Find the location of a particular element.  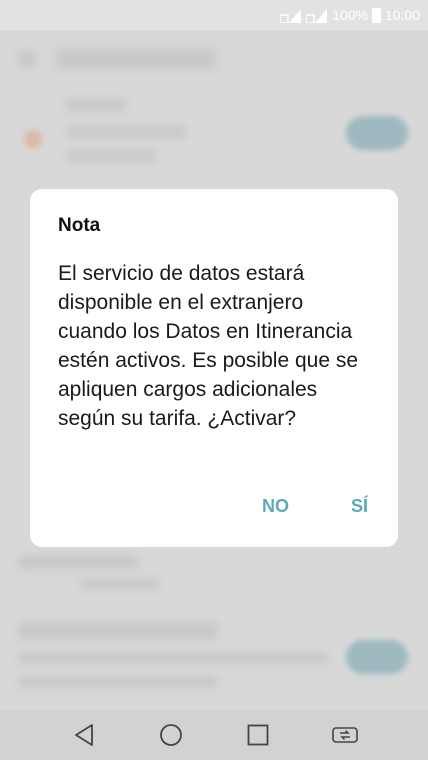

dual-window-icon is located at coordinates (345, 735).